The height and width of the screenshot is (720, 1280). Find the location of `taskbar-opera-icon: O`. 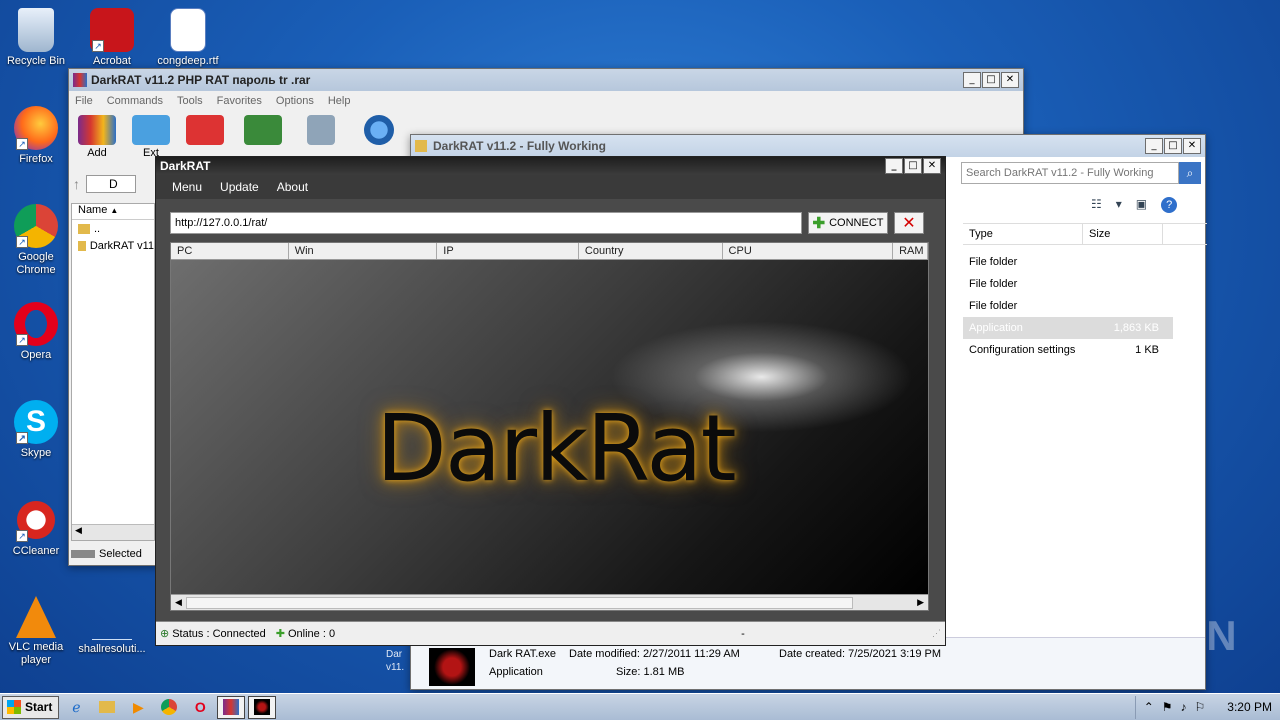

taskbar-opera-icon: O is located at coordinates (200, 707).